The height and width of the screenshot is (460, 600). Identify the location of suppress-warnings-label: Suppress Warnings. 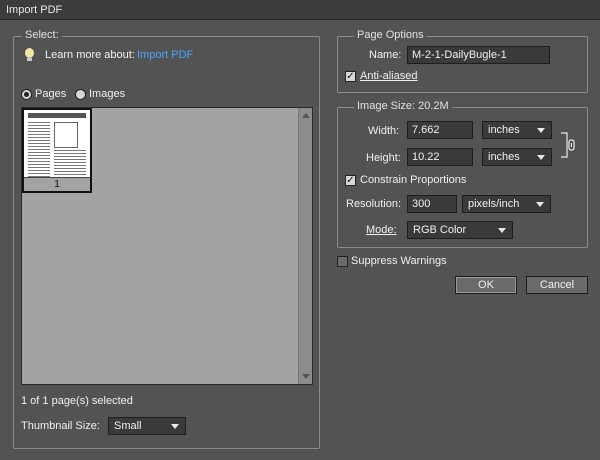
(399, 261).